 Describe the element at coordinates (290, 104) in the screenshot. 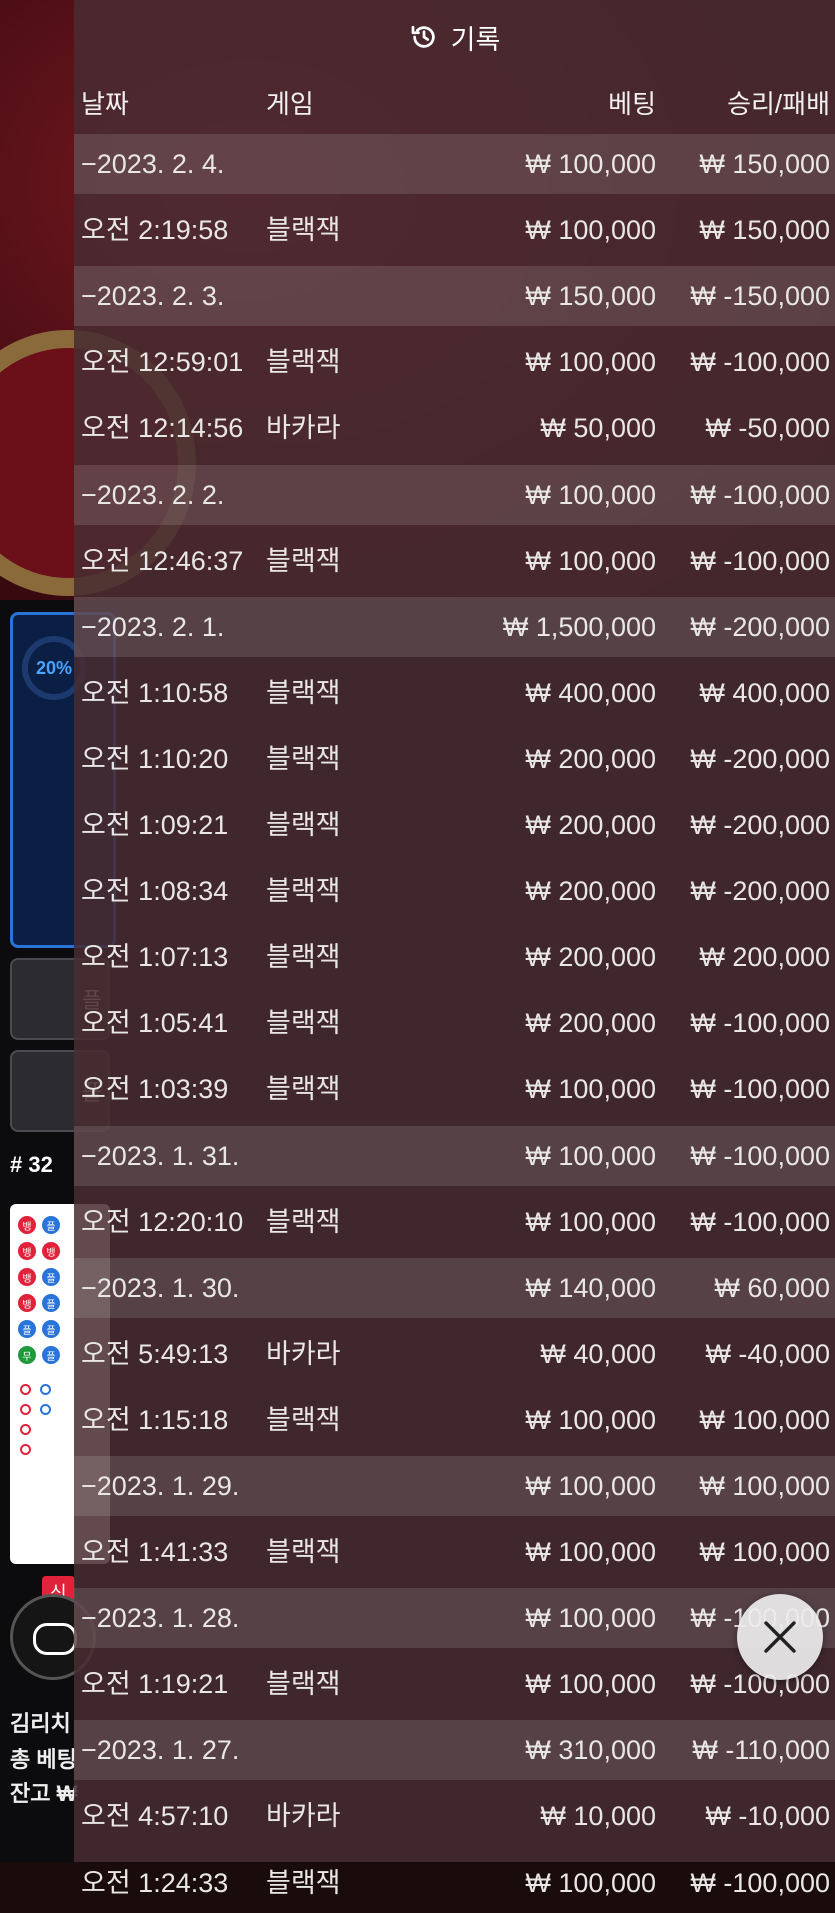

I see `column-header-game: 게임` at that location.